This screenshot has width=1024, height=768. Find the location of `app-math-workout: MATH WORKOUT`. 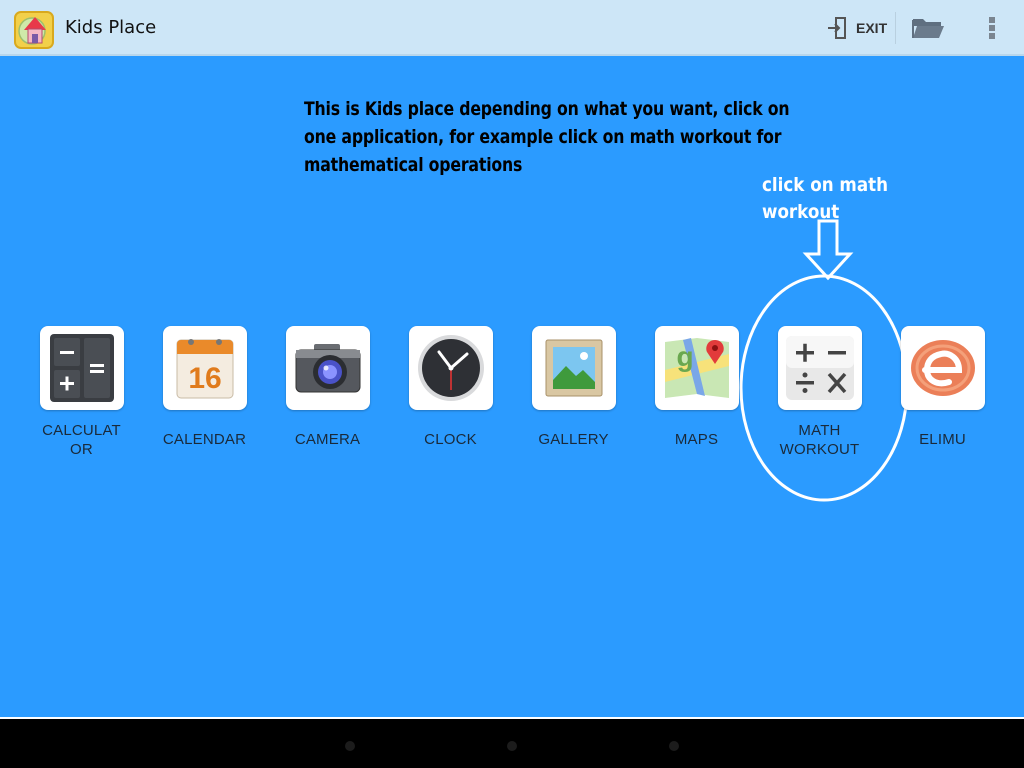

app-math-workout: MATH WORKOUT is located at coordinates (819, 396).